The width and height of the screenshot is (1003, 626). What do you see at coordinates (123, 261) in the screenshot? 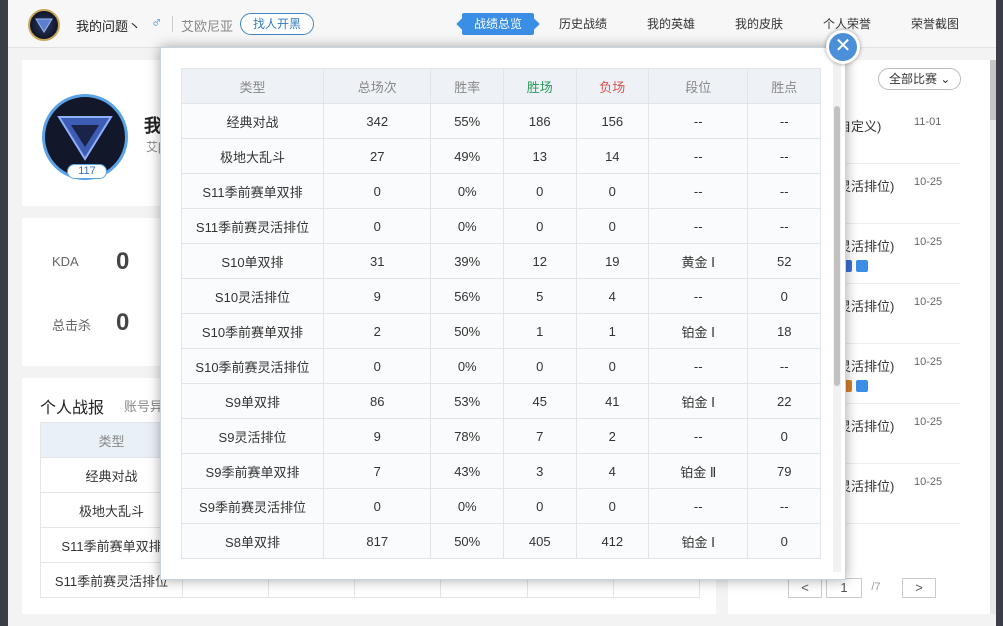
I see `kda-value: 0` at bounding box center [123, 261].